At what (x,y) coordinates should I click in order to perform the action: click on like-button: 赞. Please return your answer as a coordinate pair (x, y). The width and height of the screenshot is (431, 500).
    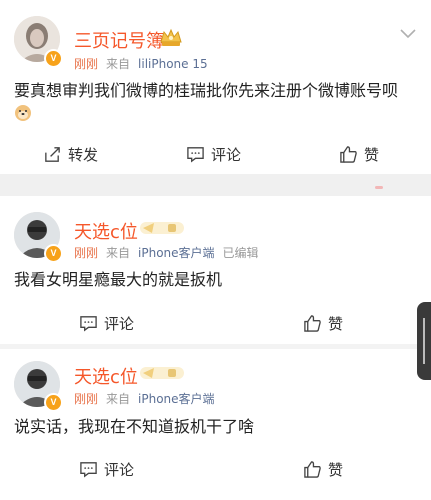
    Looking at the image, I should click on (359, 154).